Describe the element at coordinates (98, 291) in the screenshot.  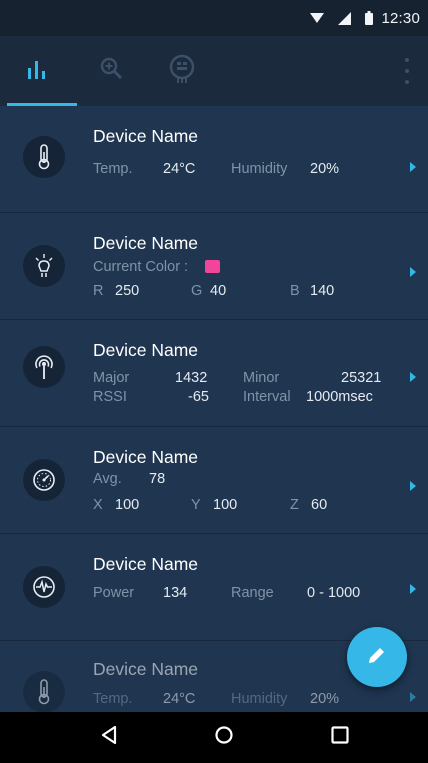
I see `r-label: R` at that location.